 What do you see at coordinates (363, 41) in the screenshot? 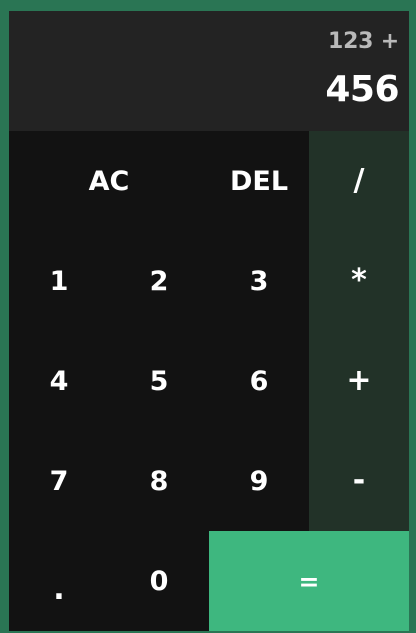
I see `previous-operation-text: 123 +` at bounding box center [363, 41].